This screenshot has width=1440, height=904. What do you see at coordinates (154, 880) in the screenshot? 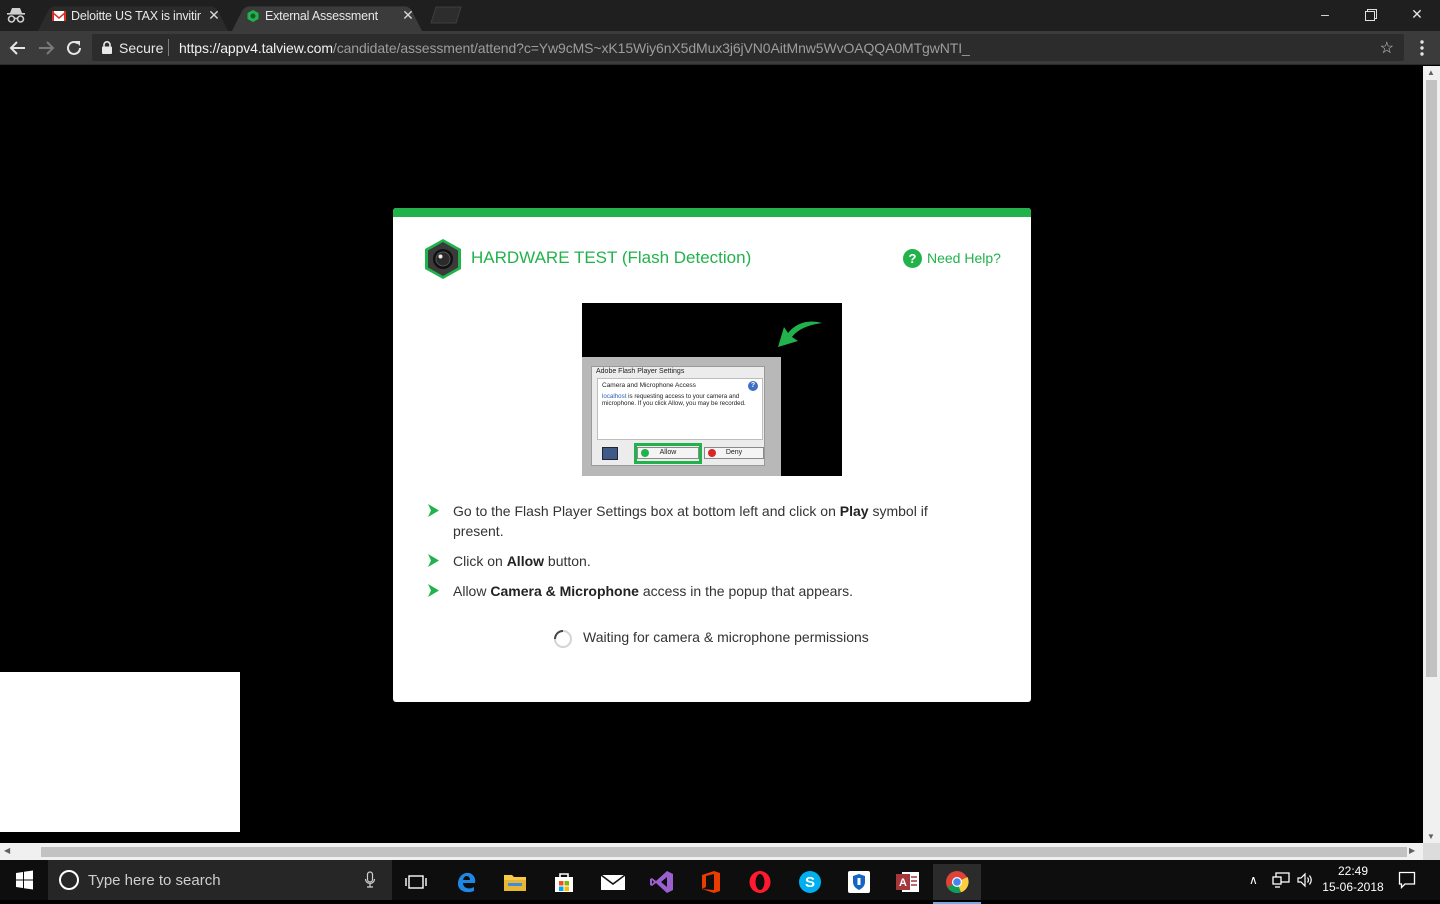
I see `search-placeholder: Type here to search` at bounding box center [154, 880].